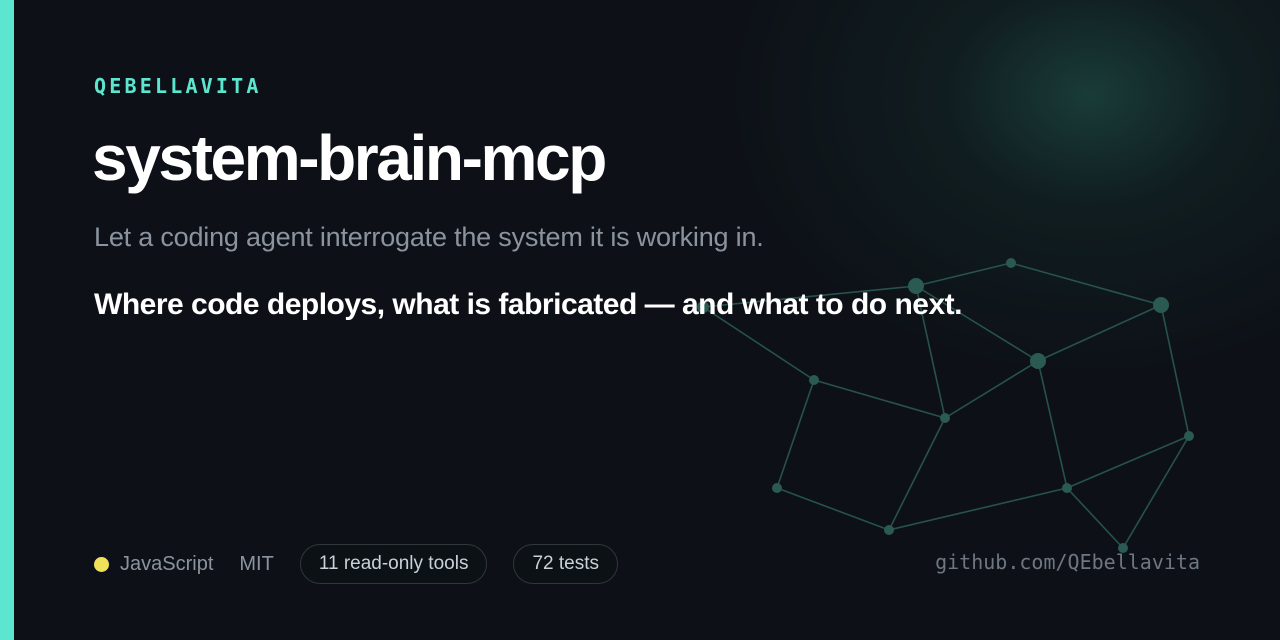 This screenshot has width=1280, height=640. Describe the element at coordinates (349, 158) in the screenshot. I see `repo-title: system-brain-mcp` at that location.